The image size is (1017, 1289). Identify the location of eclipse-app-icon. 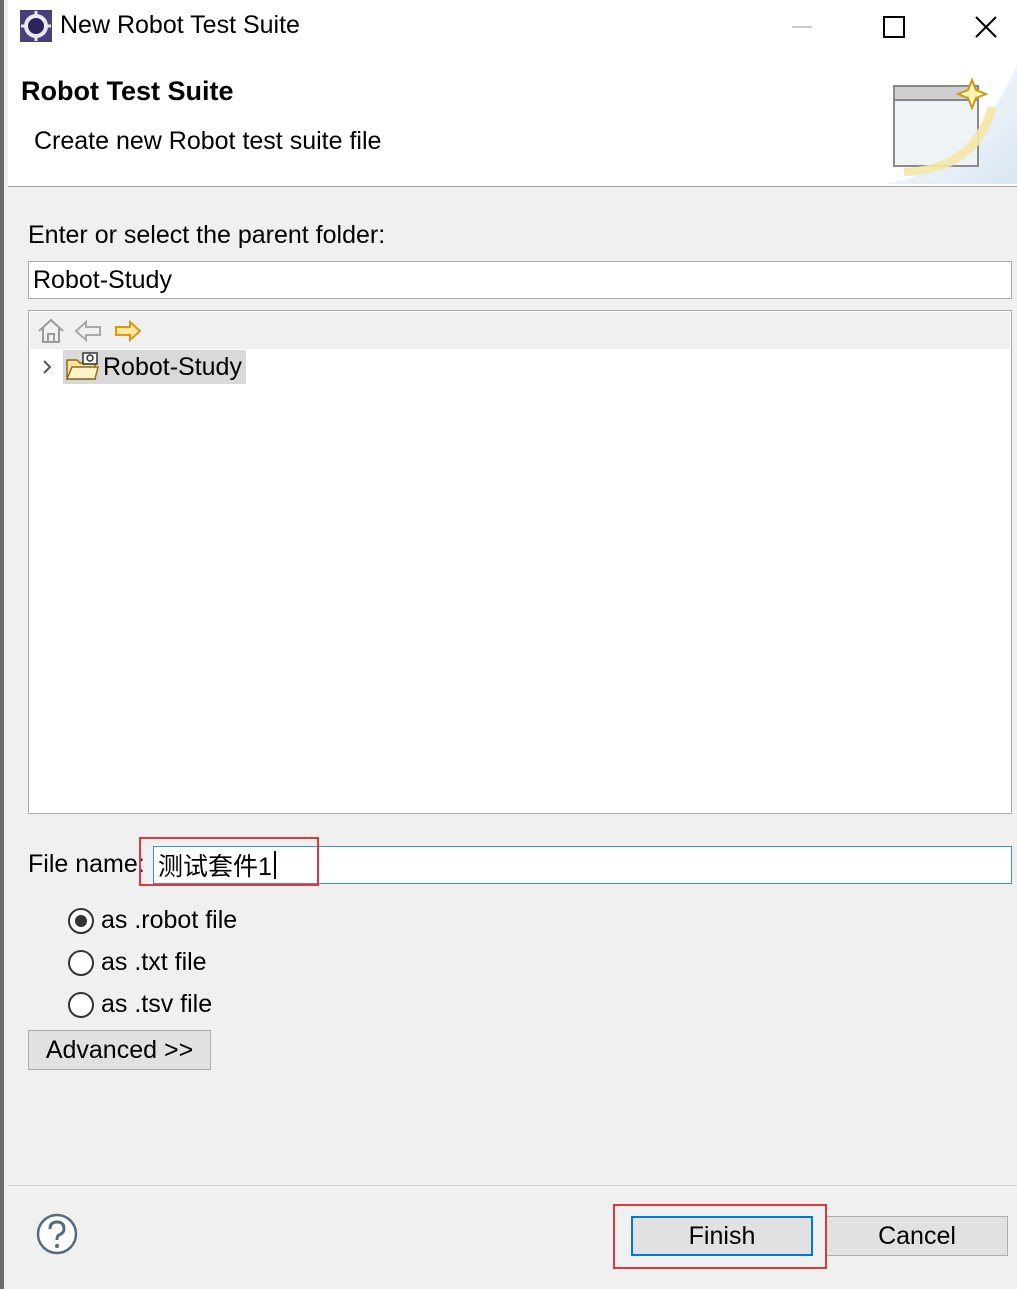
(36, 26).